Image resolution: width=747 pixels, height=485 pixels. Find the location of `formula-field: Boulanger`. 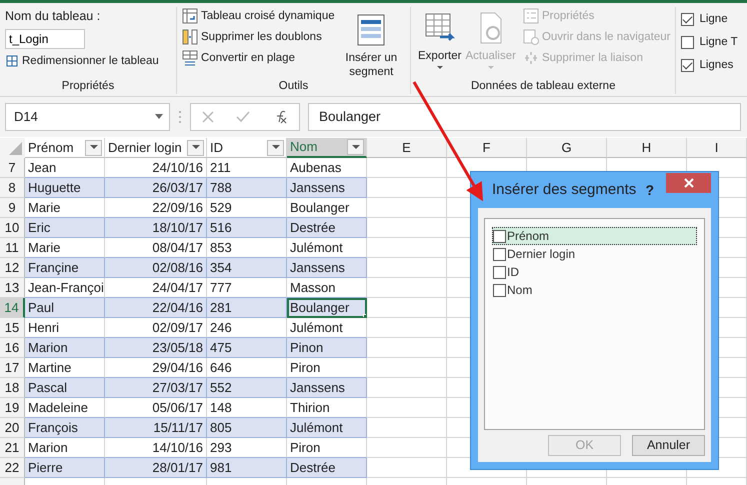

formula-field: Boulanger is located at coordinates (524, 117).